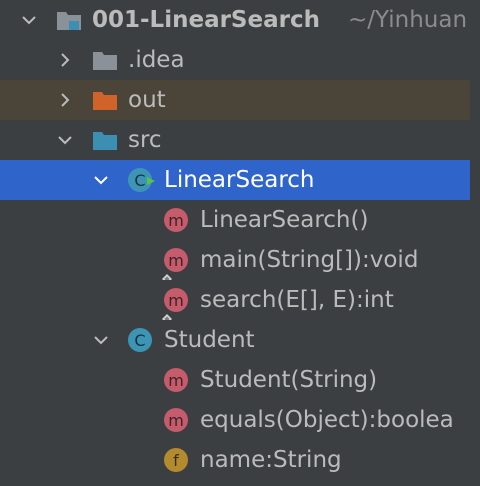  I want to click on tree-row-student-class: C Student, so click(235, 340).